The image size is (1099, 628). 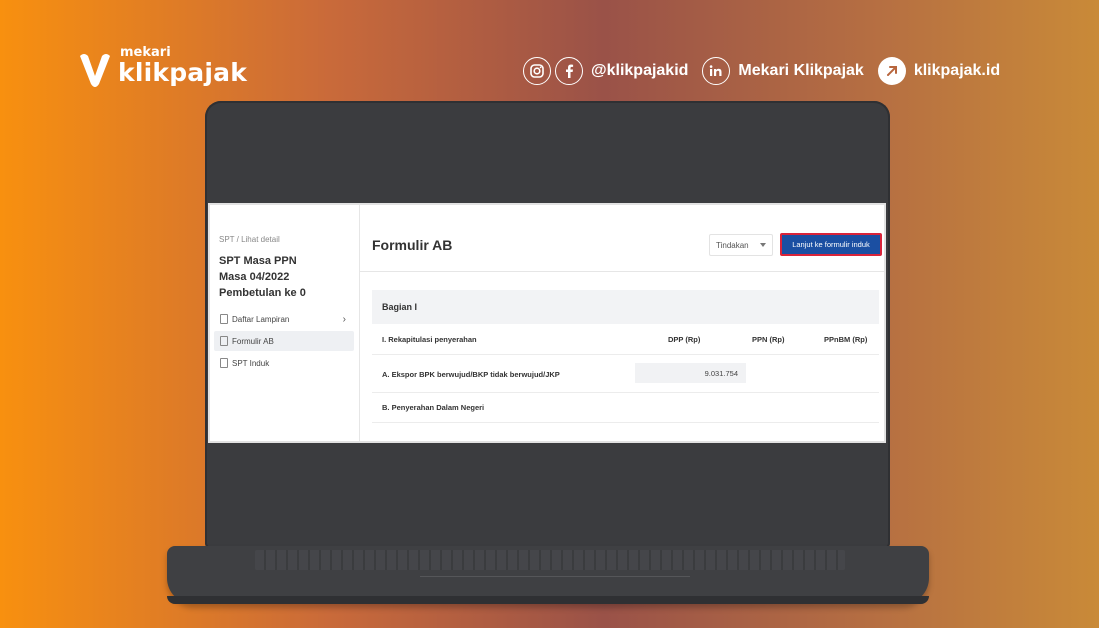 What do you see at coordinates (537, 71) in the screenshot?
I see `instagram-icon` at bounding box center [537, 71].